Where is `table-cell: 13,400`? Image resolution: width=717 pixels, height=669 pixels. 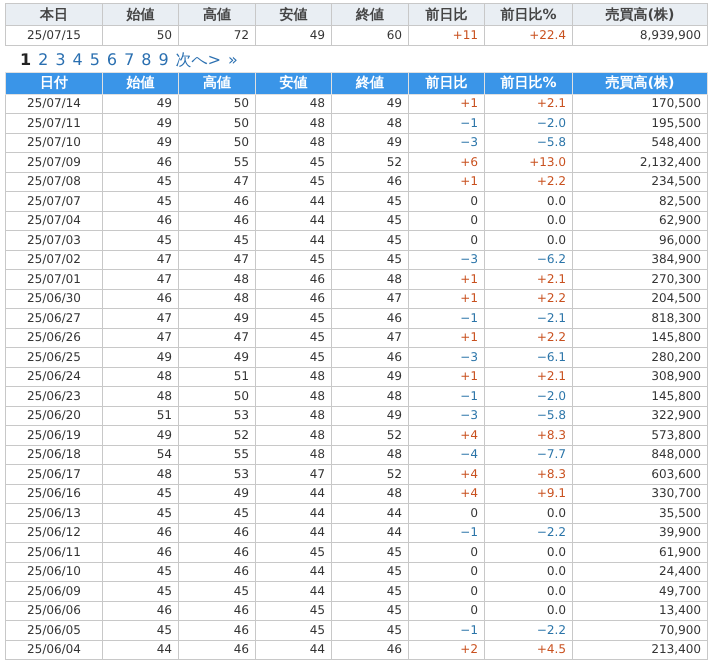 table-cell: 13,400 is located at coordinates (640, 610).